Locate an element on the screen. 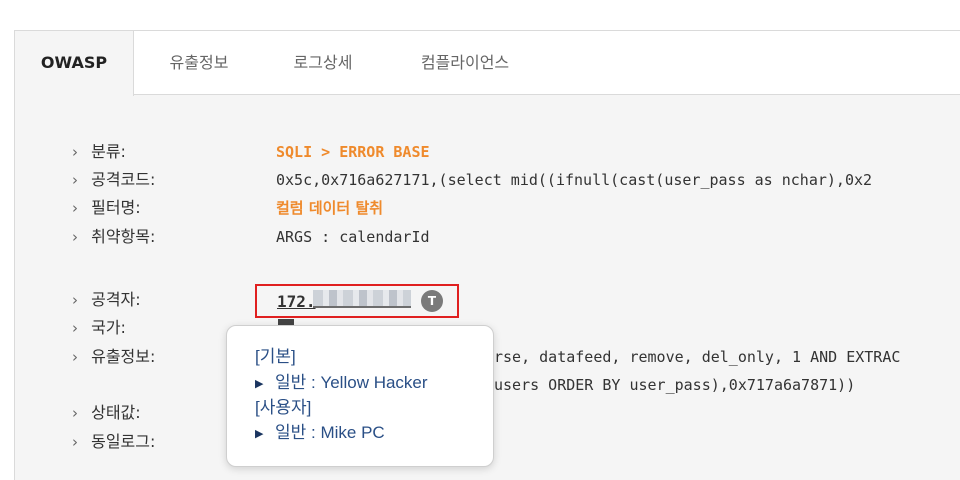 This screenshot has height=480, width=960. tab-bar: OWASP 유출정보 로그상세 컴플라이언스 is located at coordinates (487, 63).